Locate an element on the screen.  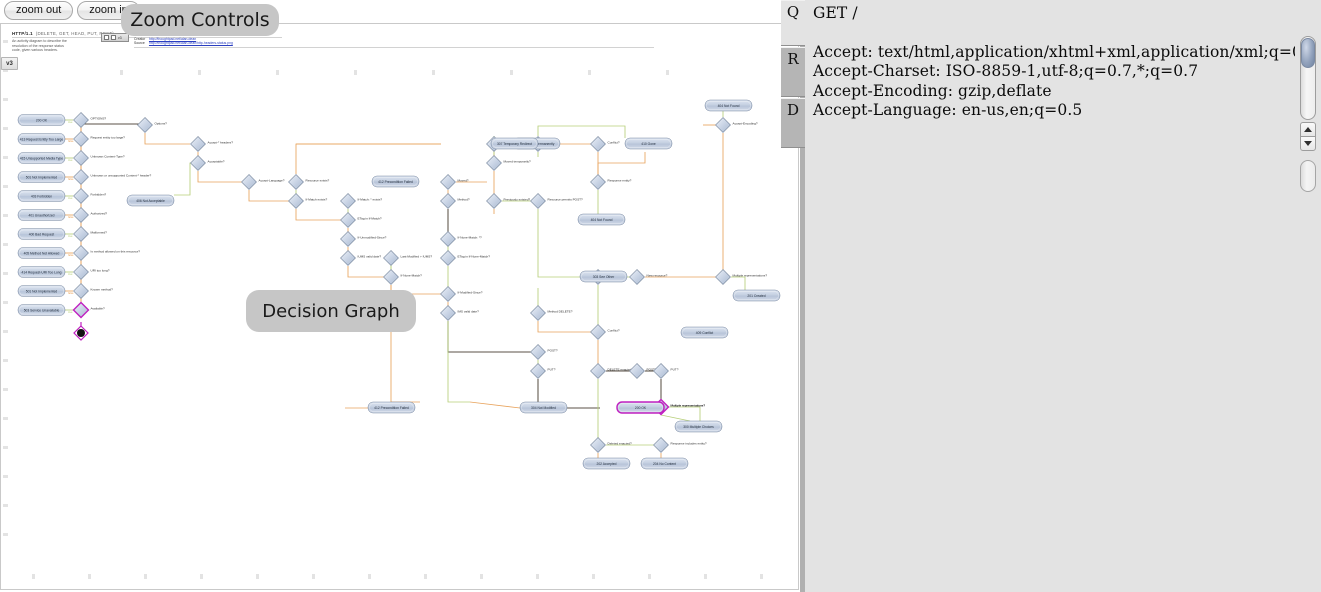
scrollbar-lower-track is located at coordinates (1308, 176).